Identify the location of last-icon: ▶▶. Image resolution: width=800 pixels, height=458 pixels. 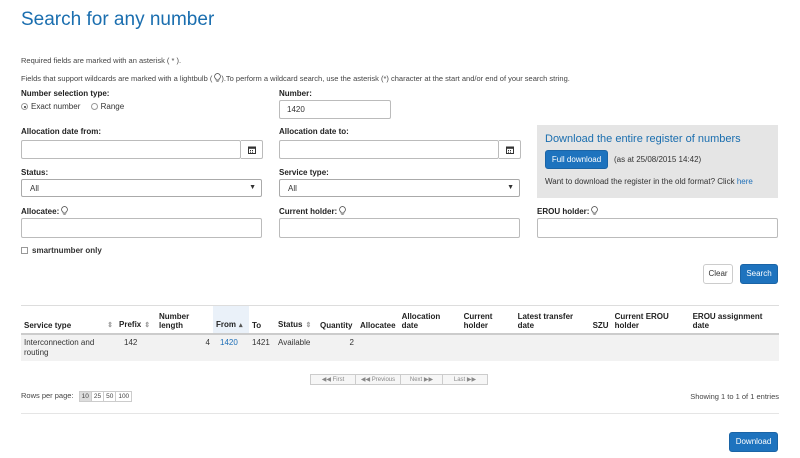
(471, 380).